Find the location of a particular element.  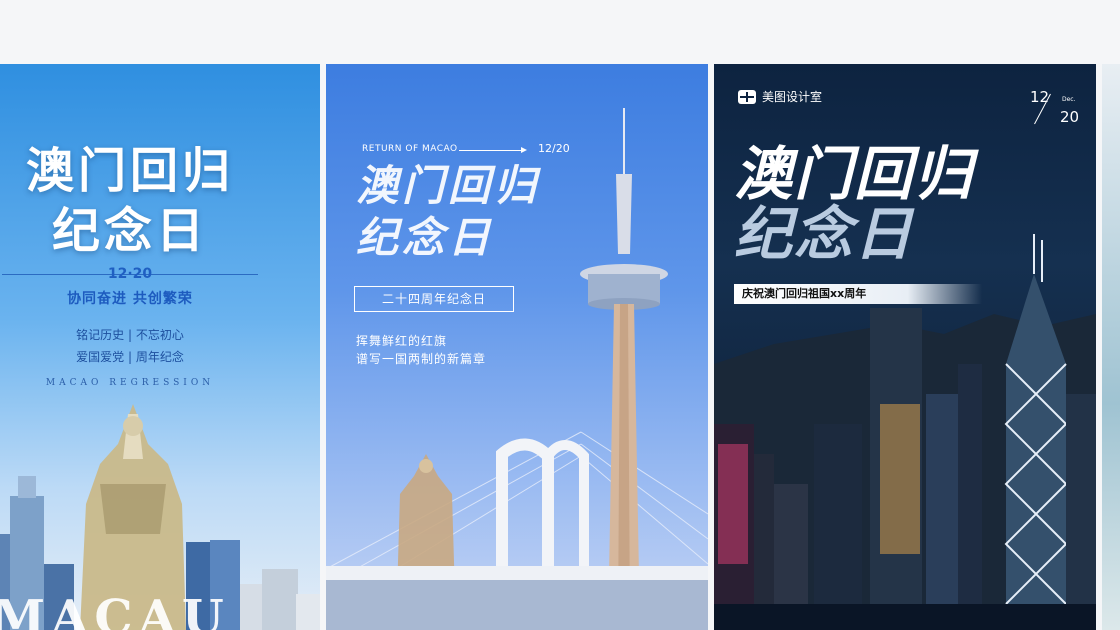

card1-macau-watermark: MACAU is located at coordinates (115, 610).